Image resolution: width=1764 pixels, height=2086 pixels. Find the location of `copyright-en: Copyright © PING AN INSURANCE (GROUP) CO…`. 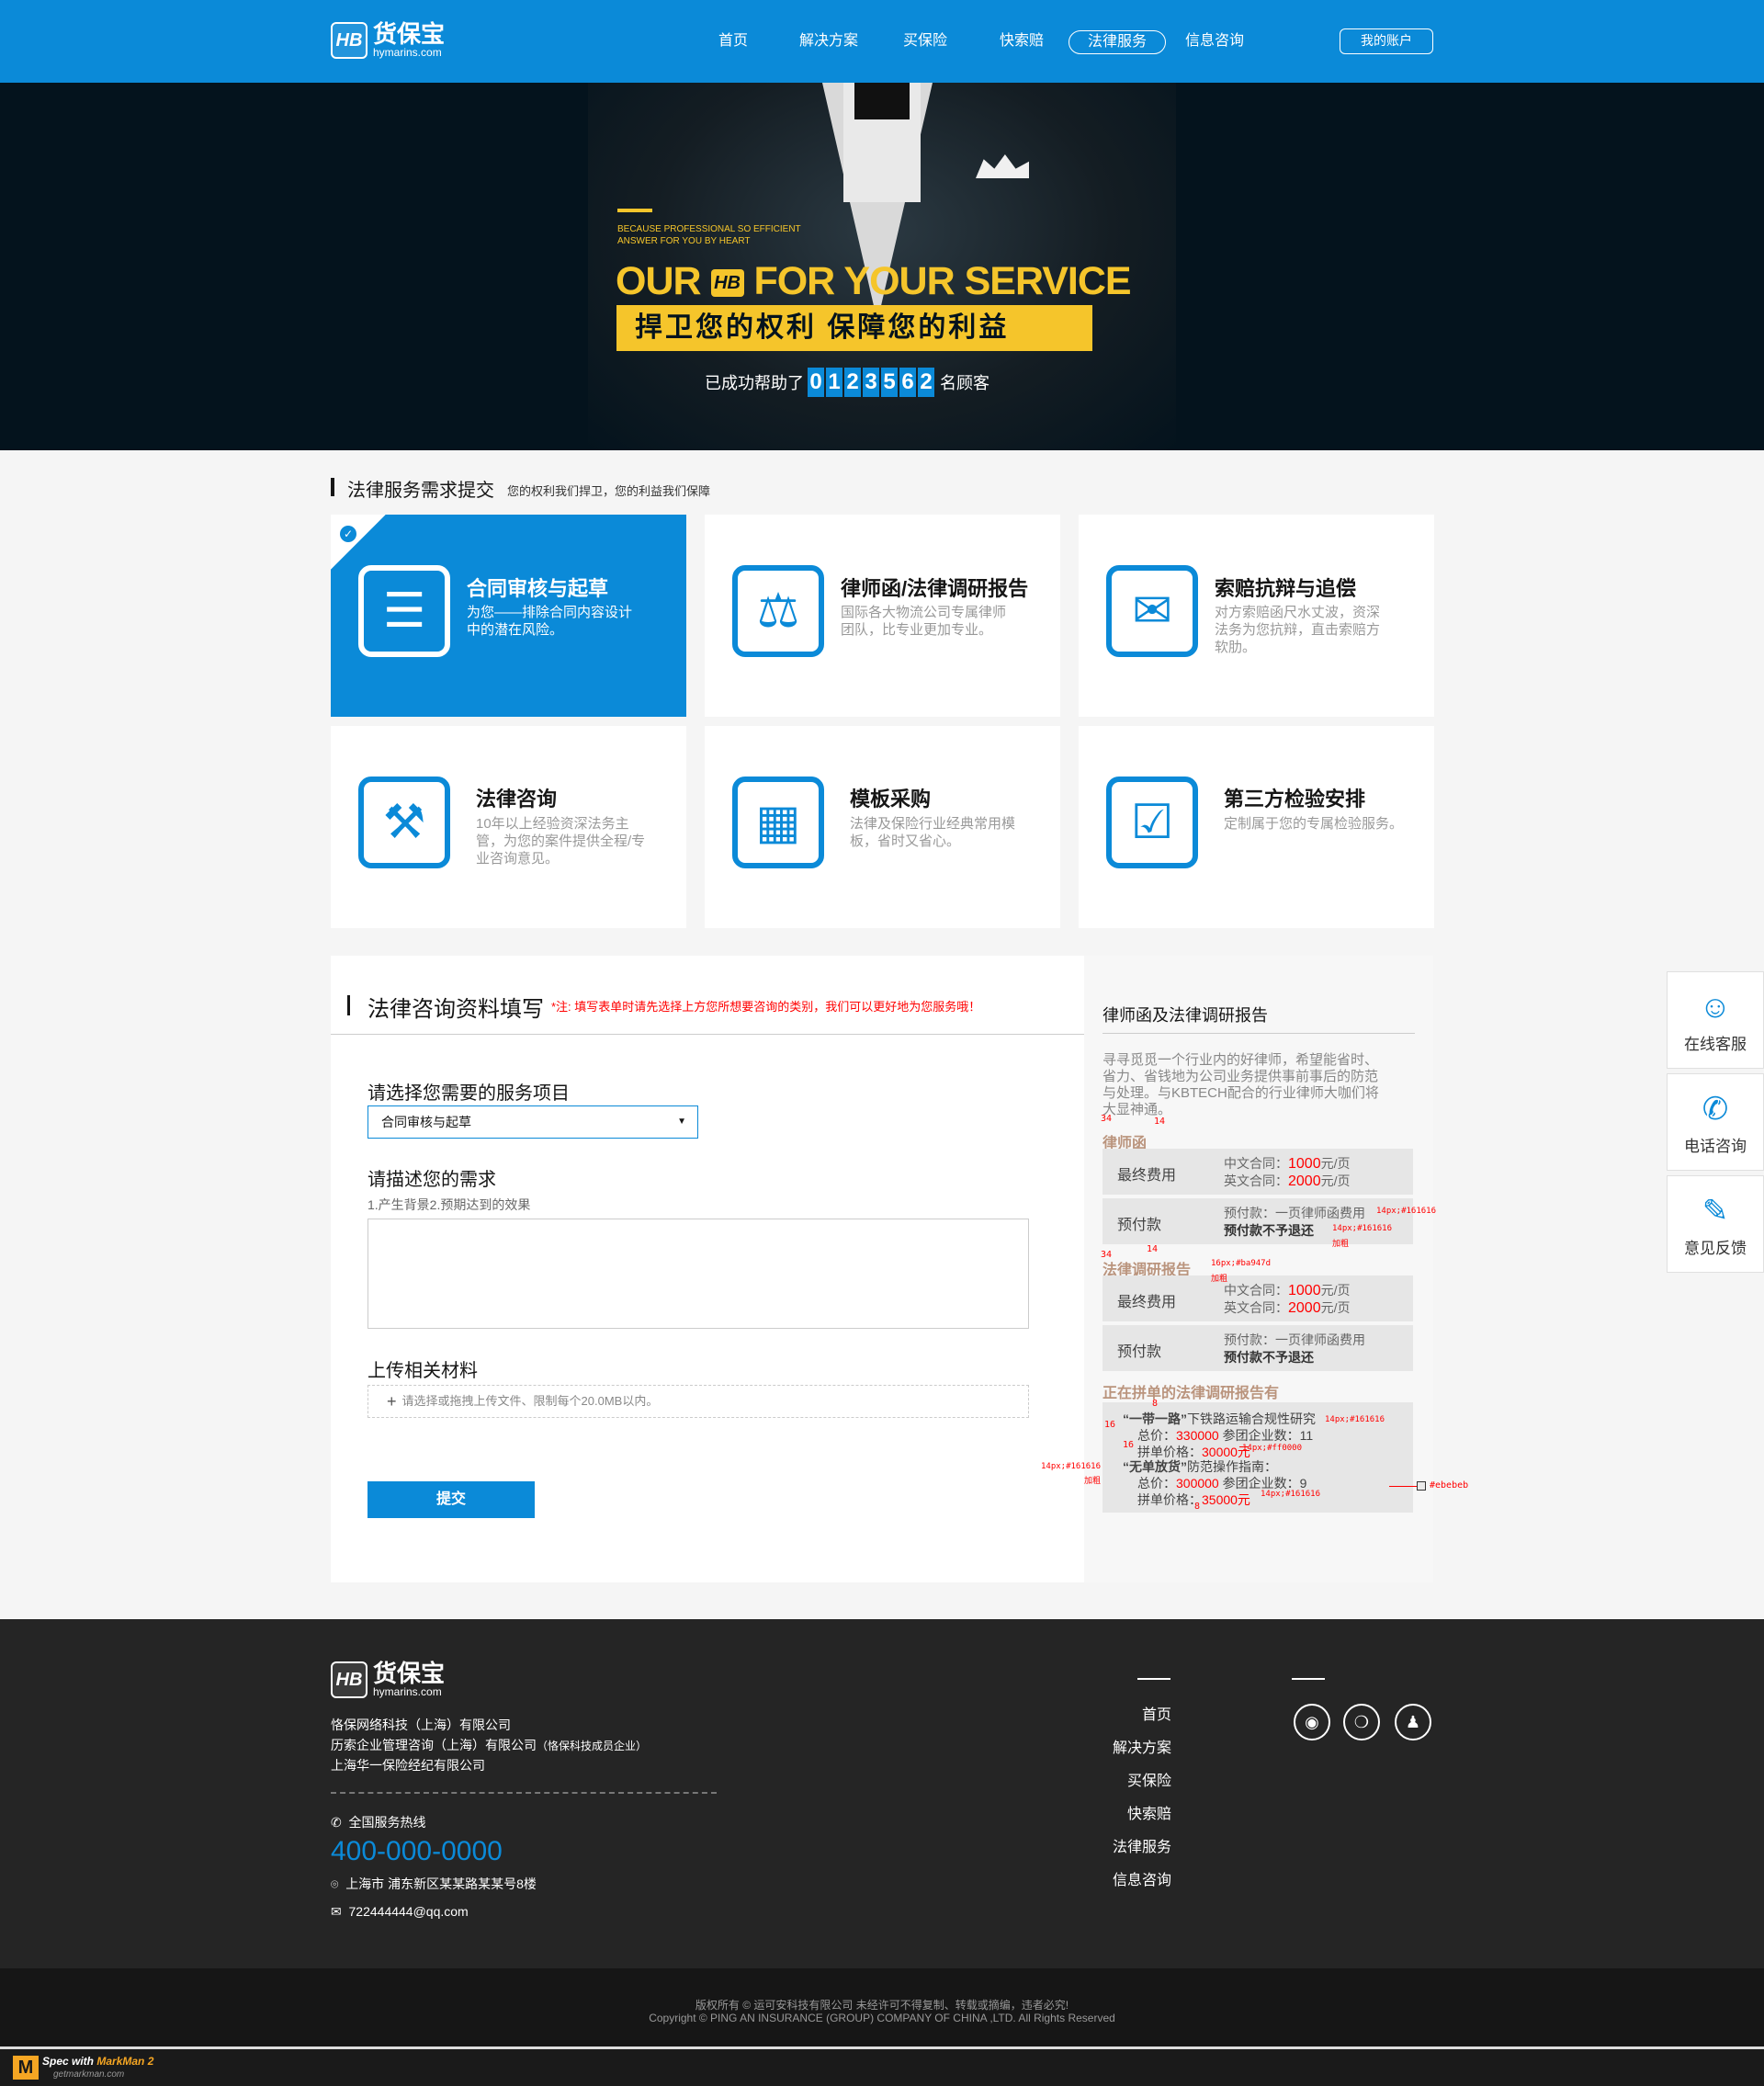

copyright-en: Copyright © PING AN INSURANCE (GROUP) CO… is located at coordinates (882, 2018).